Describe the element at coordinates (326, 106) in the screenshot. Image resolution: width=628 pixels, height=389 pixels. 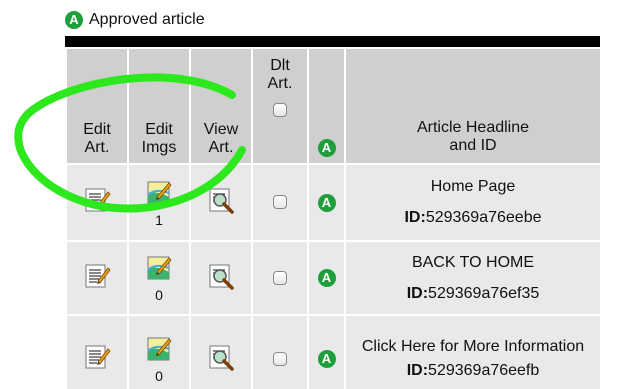
I see `header-approved: A` at that location.